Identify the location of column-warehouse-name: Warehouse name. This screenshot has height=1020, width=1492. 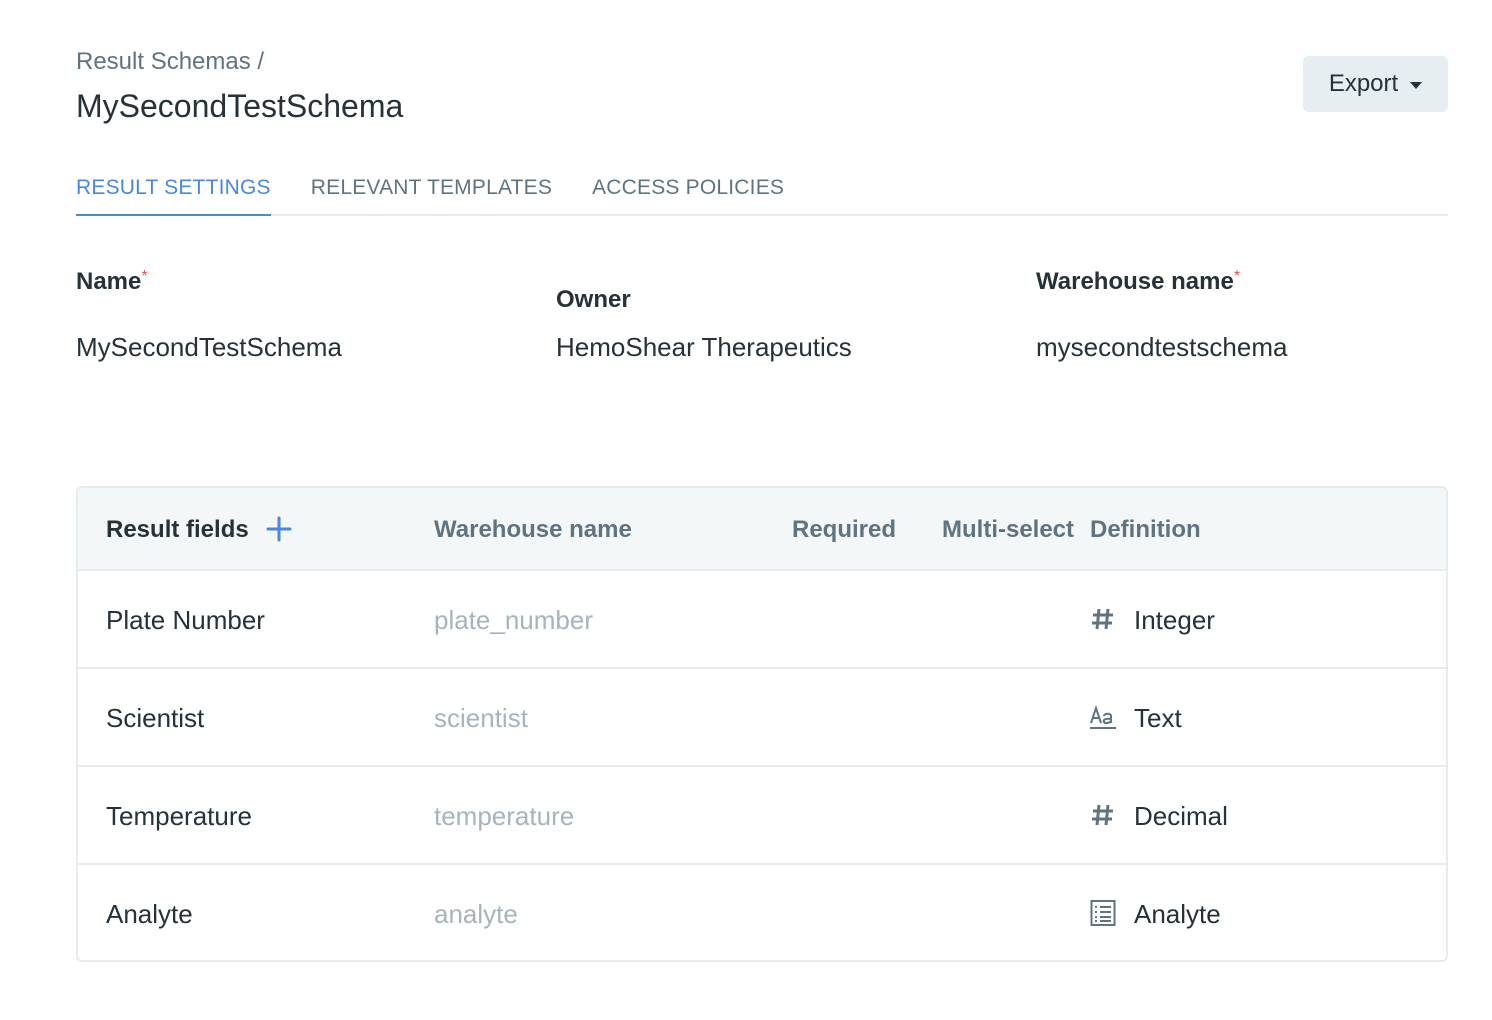
(533, 529).